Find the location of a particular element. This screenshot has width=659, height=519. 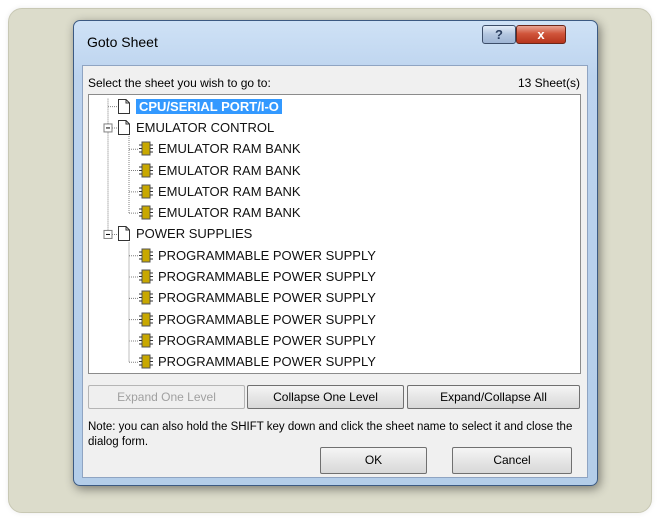

tree-item-sheet: POWER SUPPLIES is located at coordinates (184, 233).